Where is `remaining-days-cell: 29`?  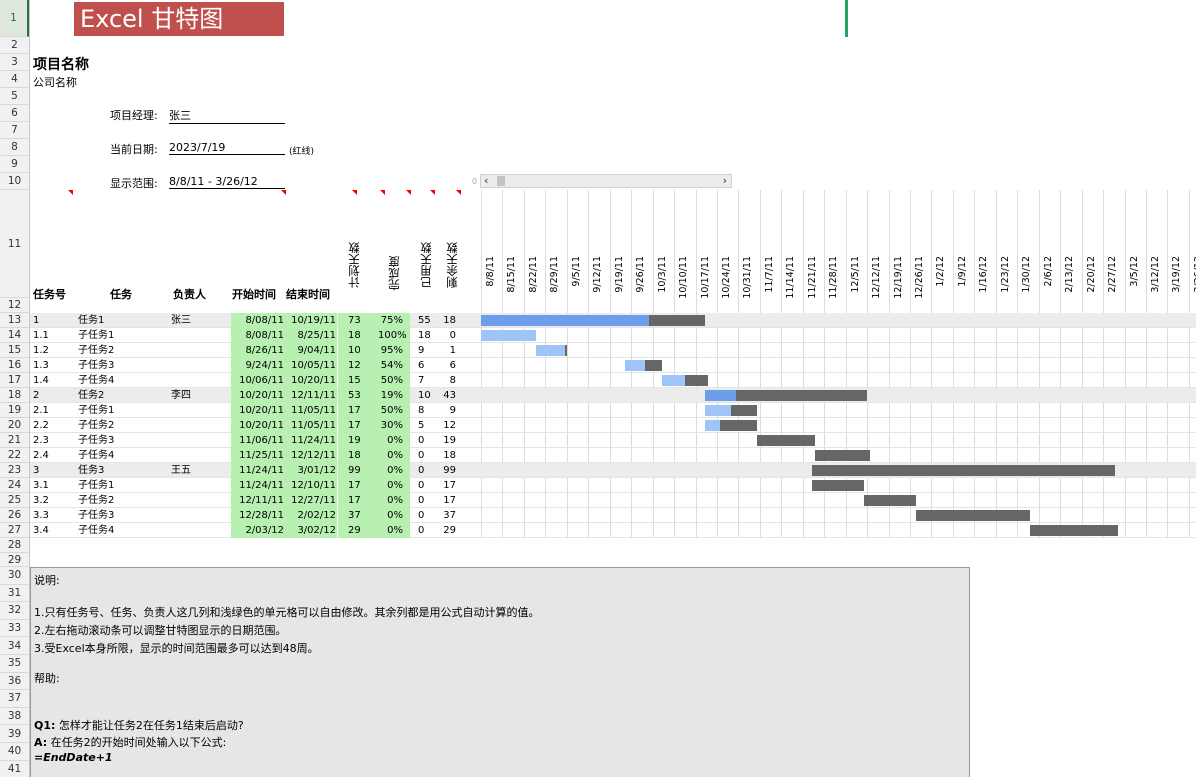
remaining-days-cell: 29 is located at coordinates (449, 530).